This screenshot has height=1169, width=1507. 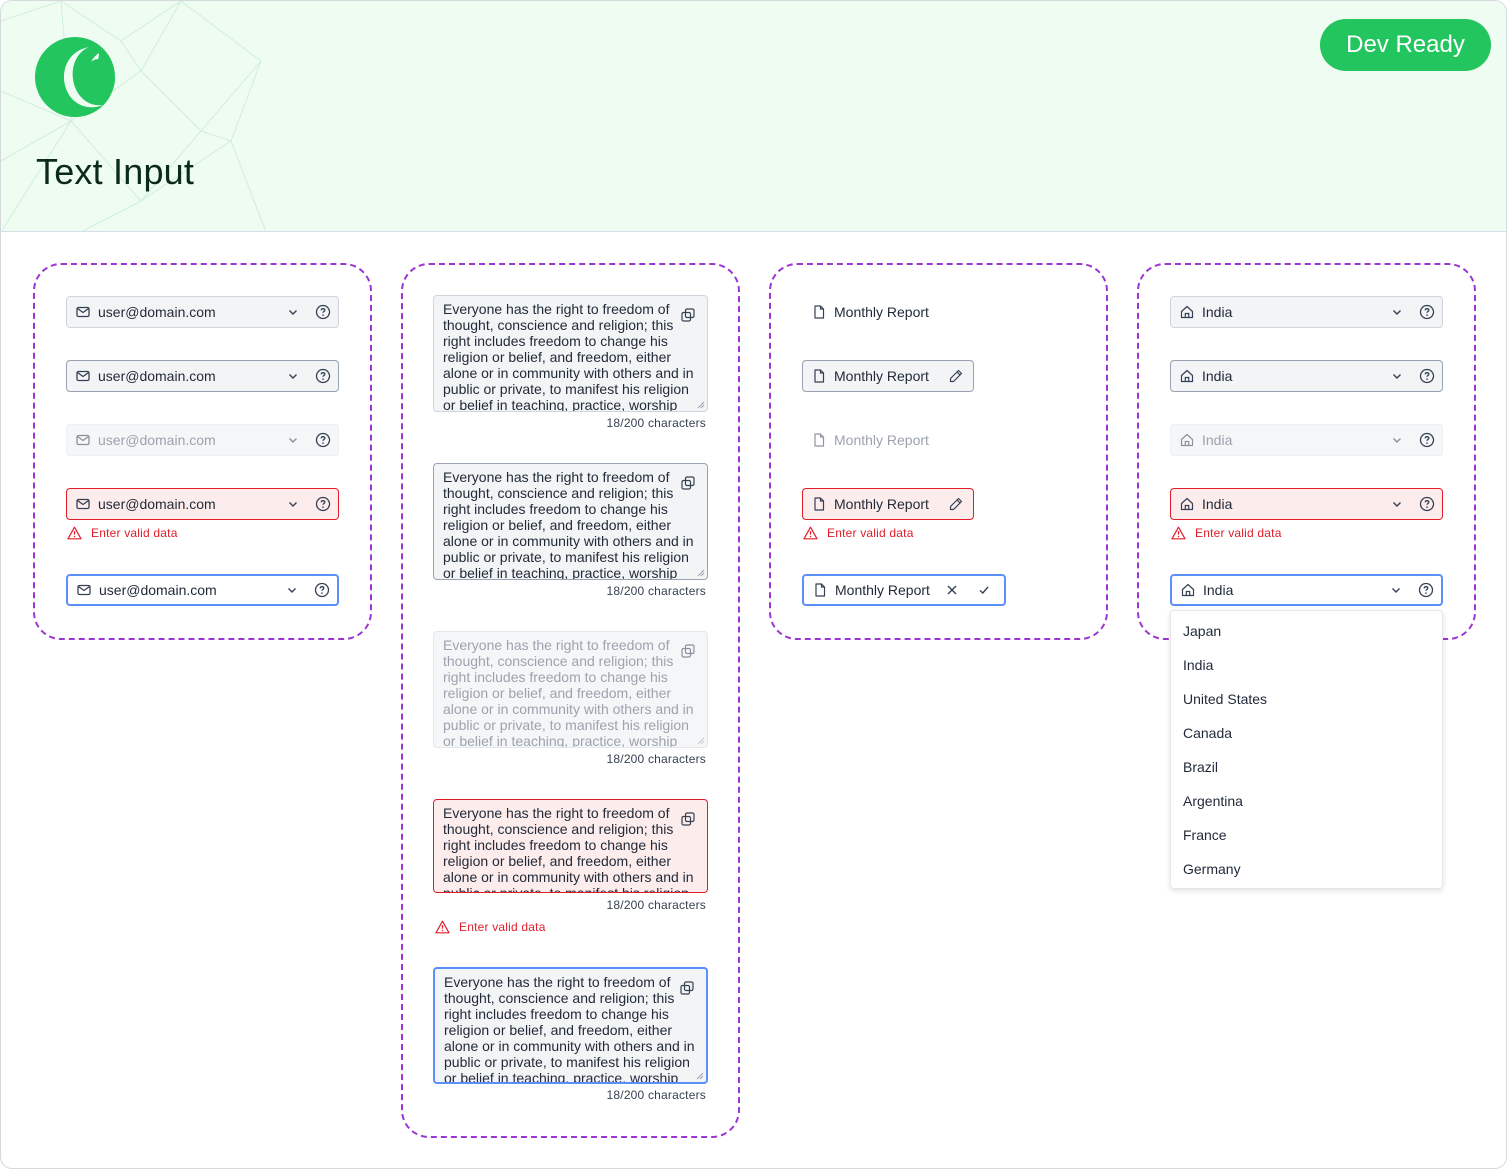 I want to click on dropdown-option-france: France, so click(x=1205, y=835).